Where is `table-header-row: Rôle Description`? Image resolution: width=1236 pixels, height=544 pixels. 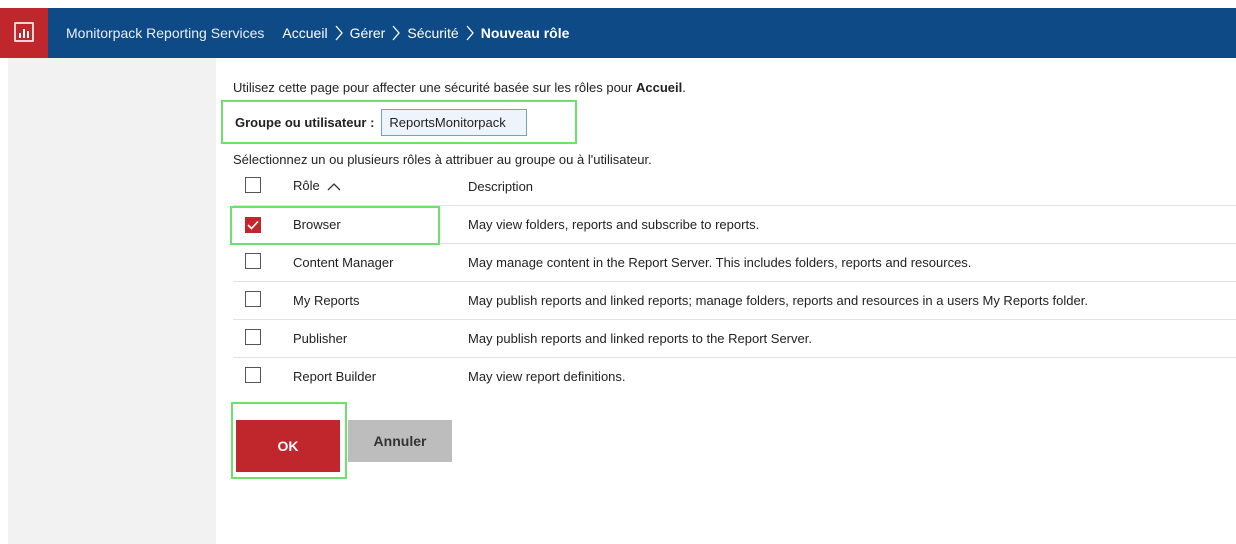
table-header-row: Rôle Description is located at coordinates (734, 187).